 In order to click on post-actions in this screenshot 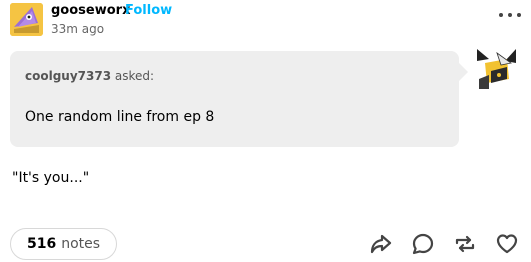, I will do `click(444, 244)`.